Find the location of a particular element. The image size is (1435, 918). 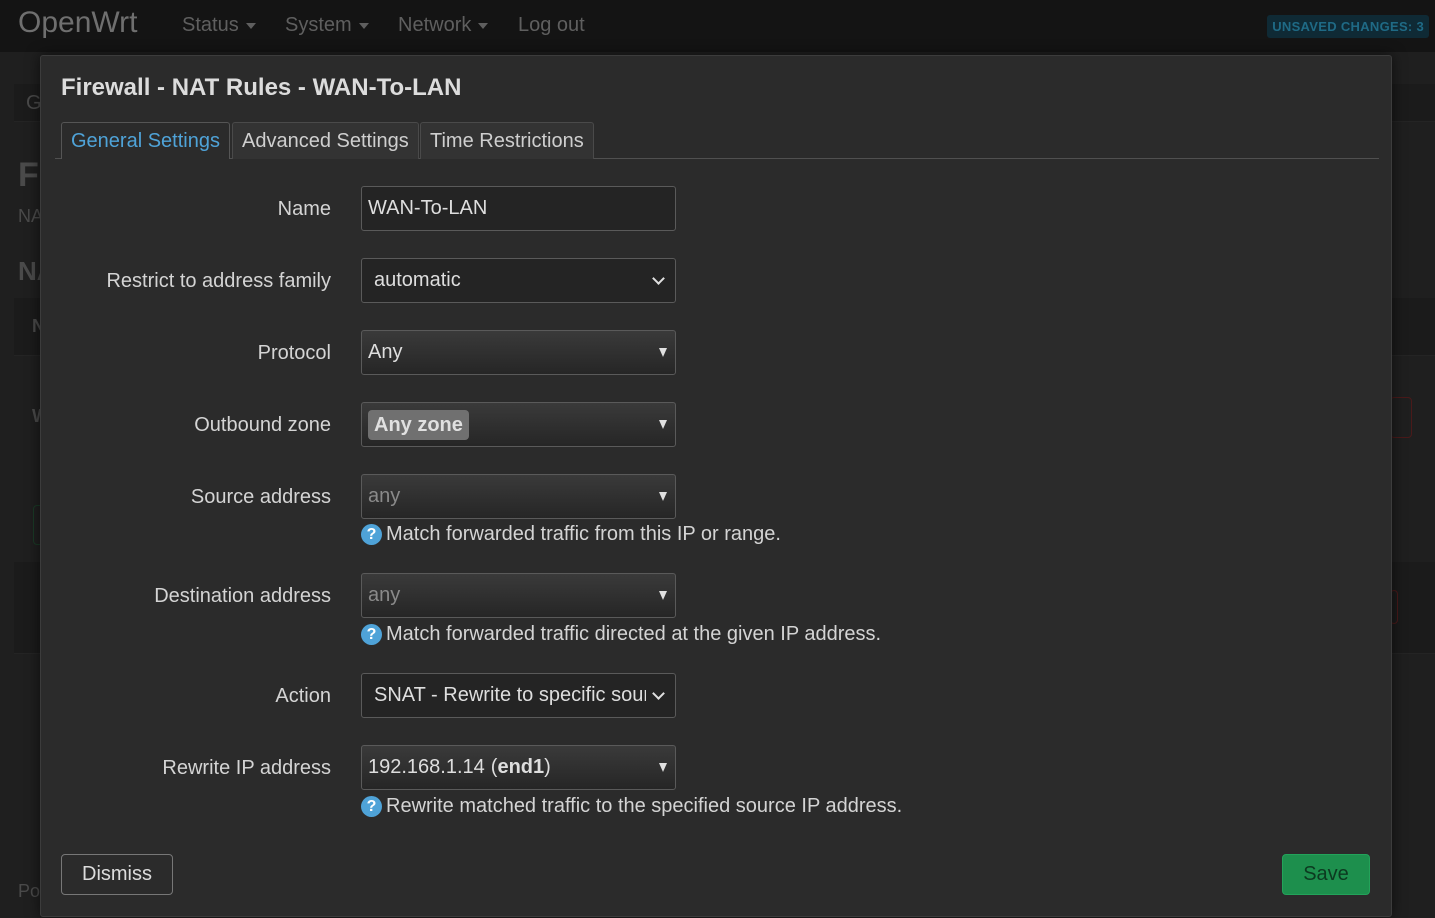

nav-status-label: Status is located at coordinates (210, 25).